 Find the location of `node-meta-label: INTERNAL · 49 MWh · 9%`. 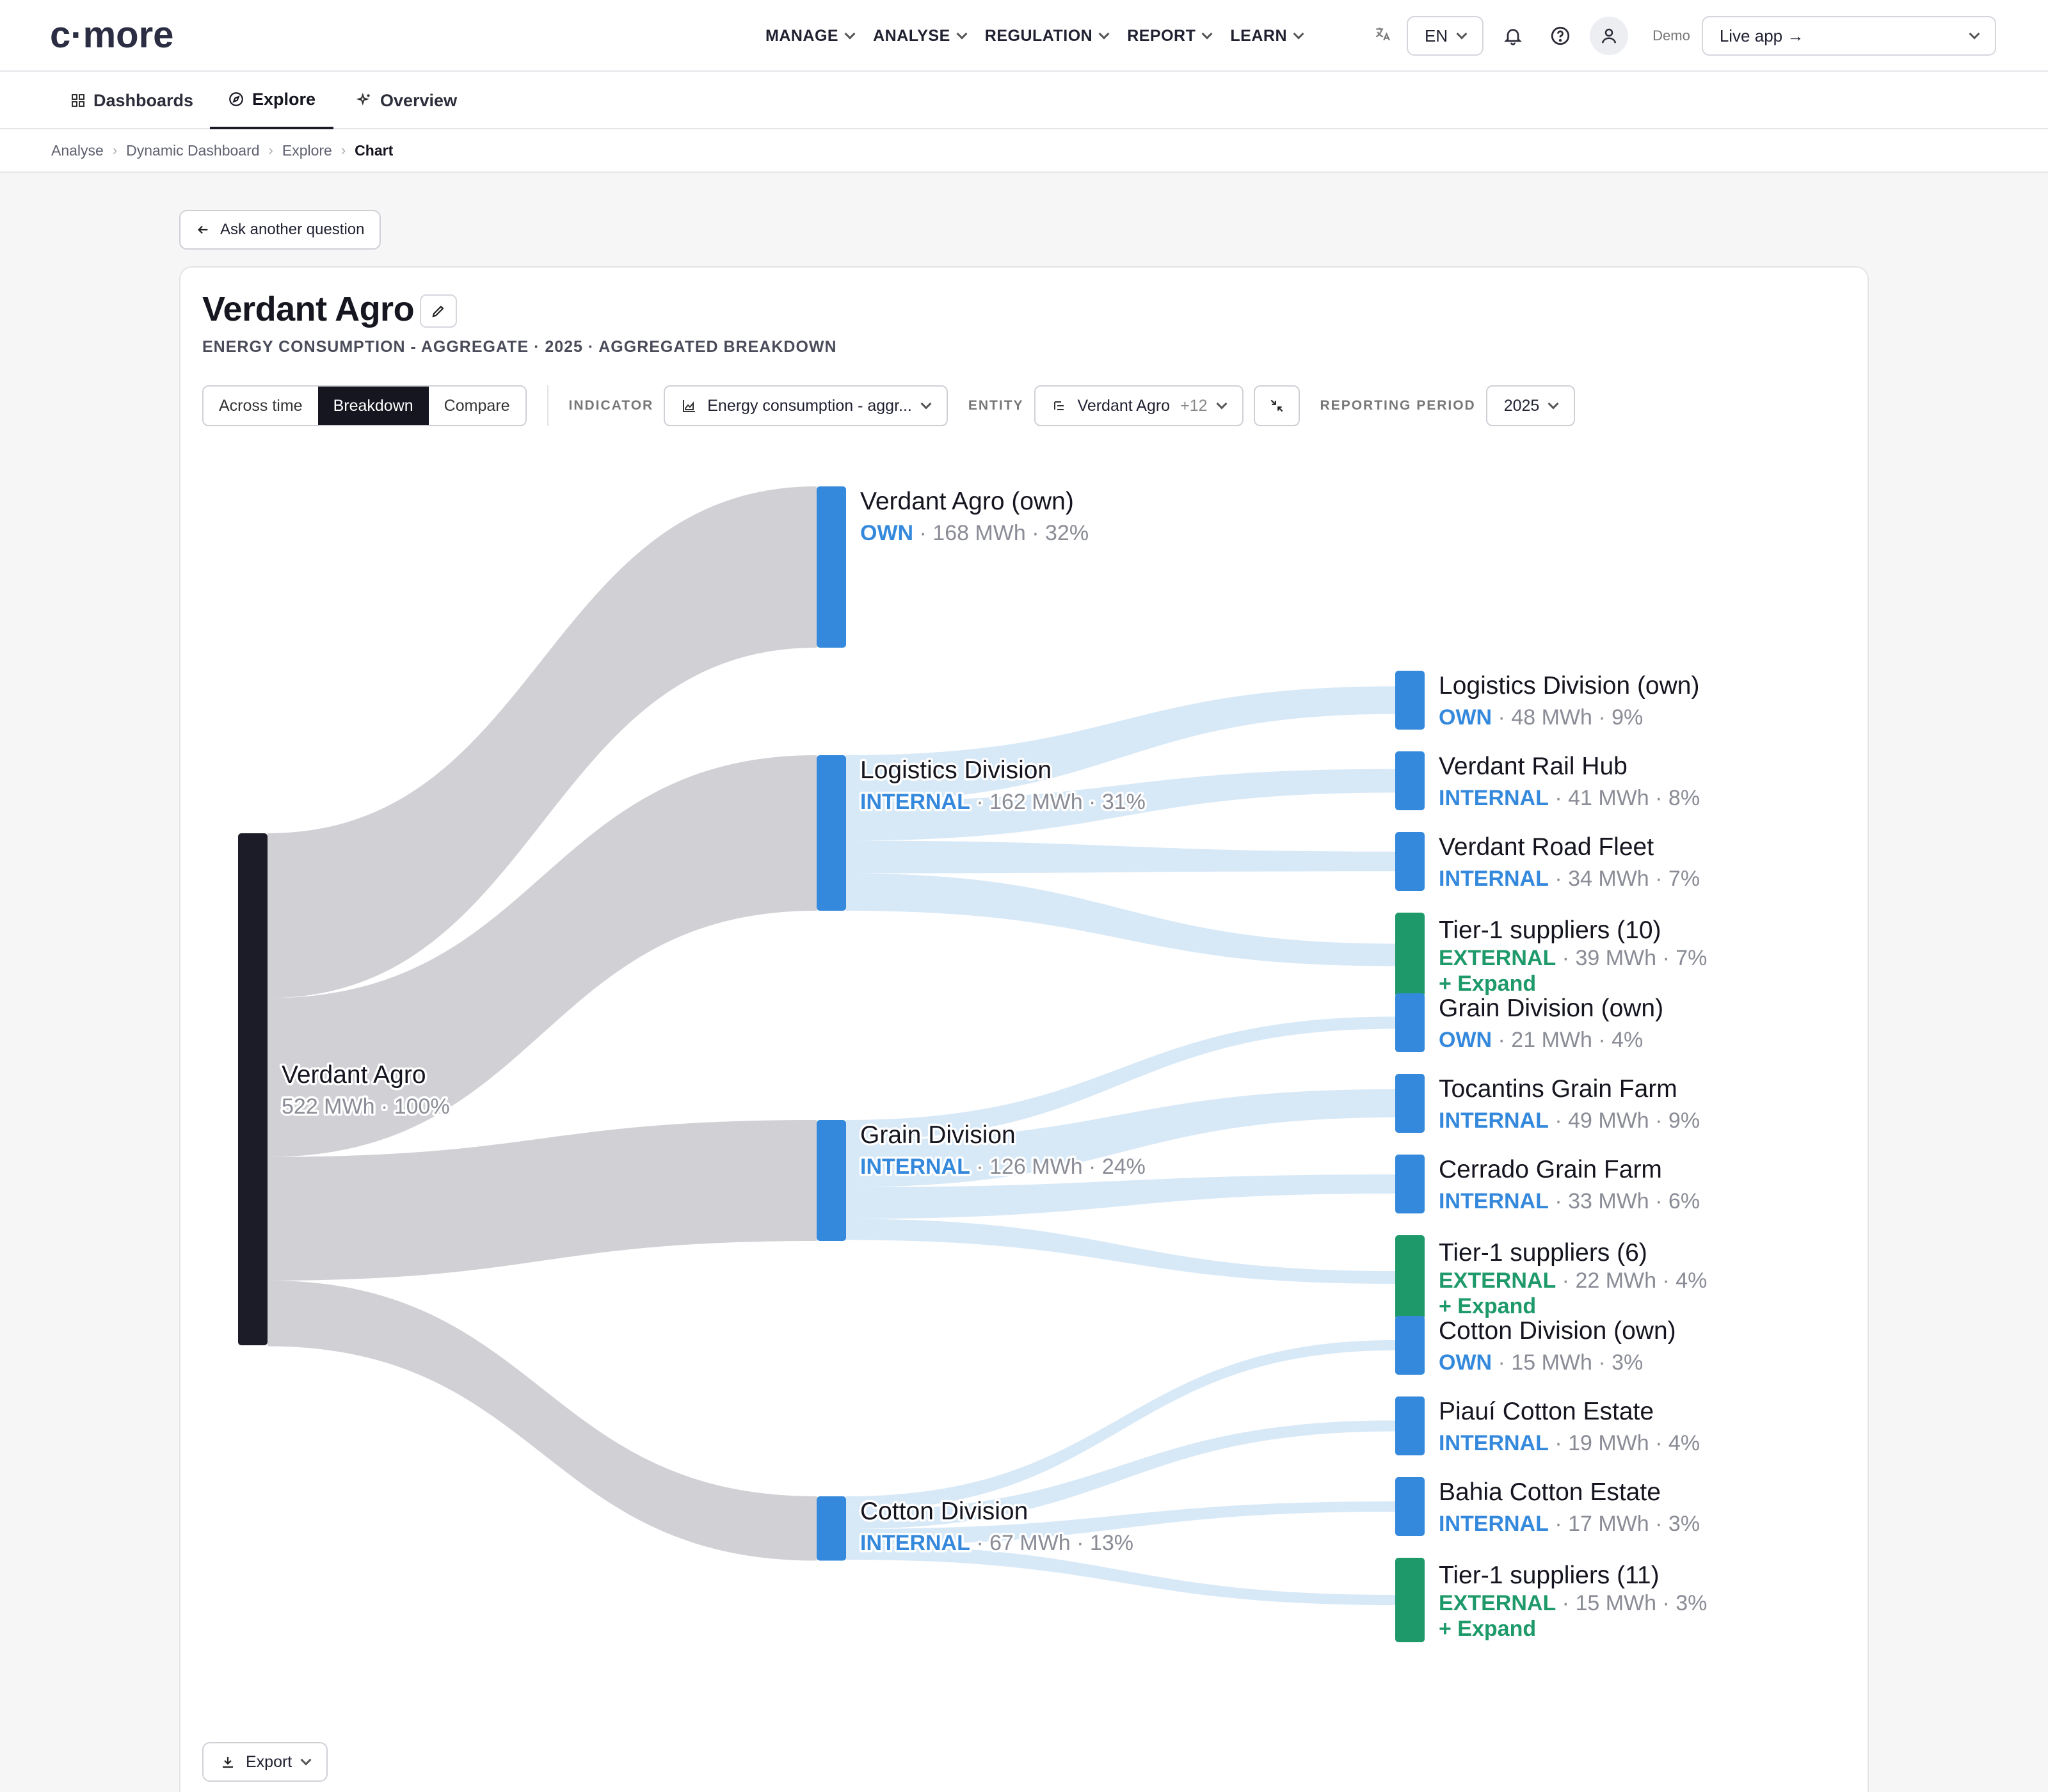

node-meta-label: INTERNAL · 49 MWh · 9% is located at coordinates (1569, 1120).